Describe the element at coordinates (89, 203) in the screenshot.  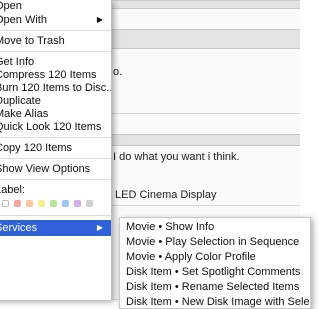
I see `label-gray-swatch` at that location.